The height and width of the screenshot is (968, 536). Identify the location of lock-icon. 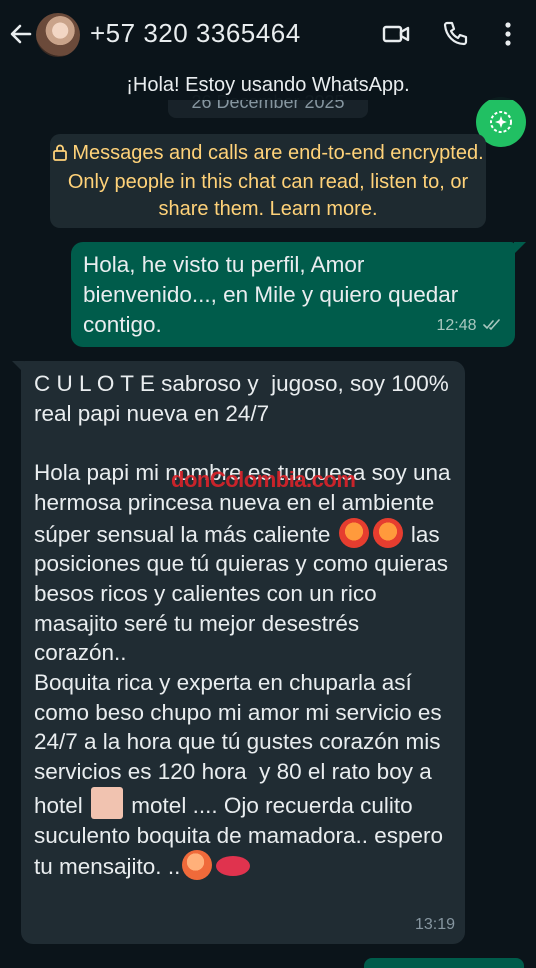
(60, 155).